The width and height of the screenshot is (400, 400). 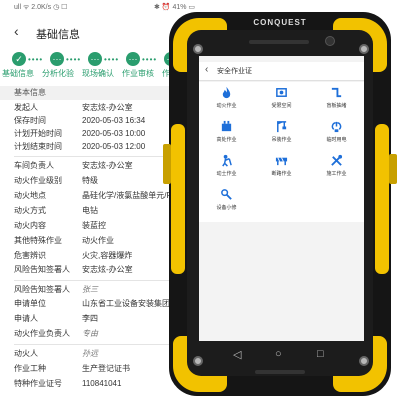 What do you see at coordinates (336, 140) in the screenshot?
I see `tile-label: 临时用电` at bounding box center [336, 140].